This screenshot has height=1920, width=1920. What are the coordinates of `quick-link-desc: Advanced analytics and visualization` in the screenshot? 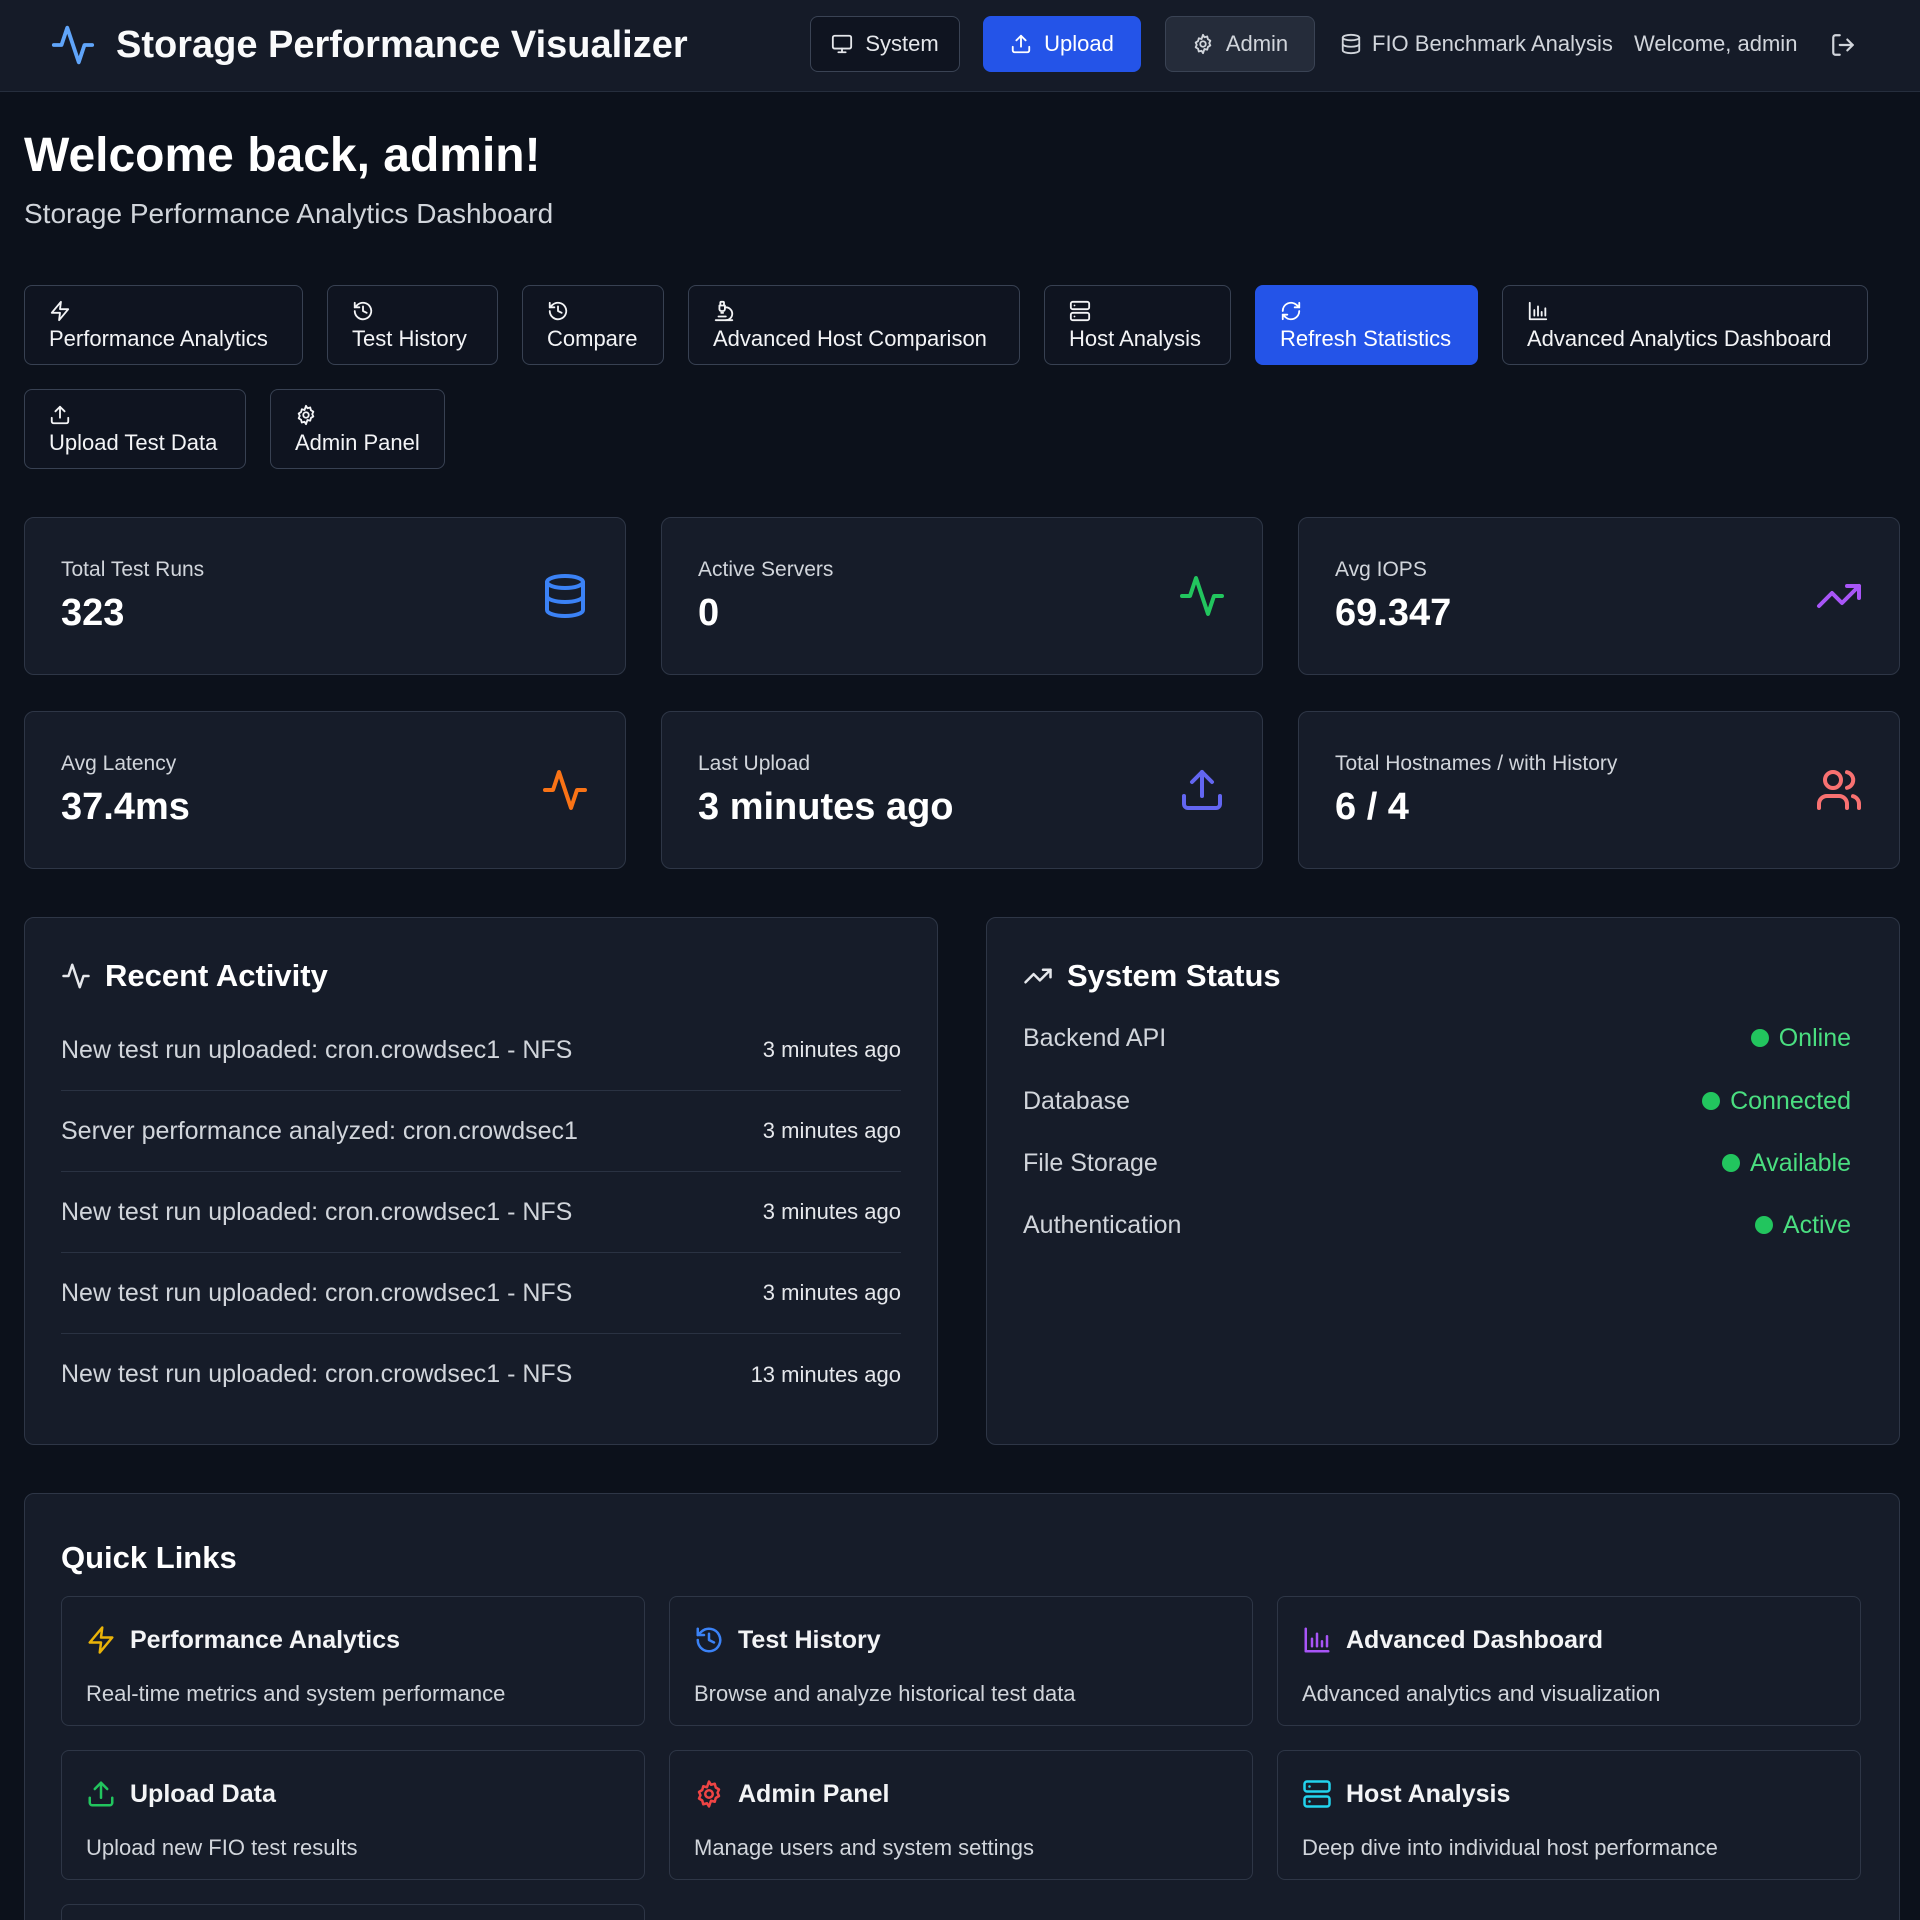 It's located at (1481, 1693).